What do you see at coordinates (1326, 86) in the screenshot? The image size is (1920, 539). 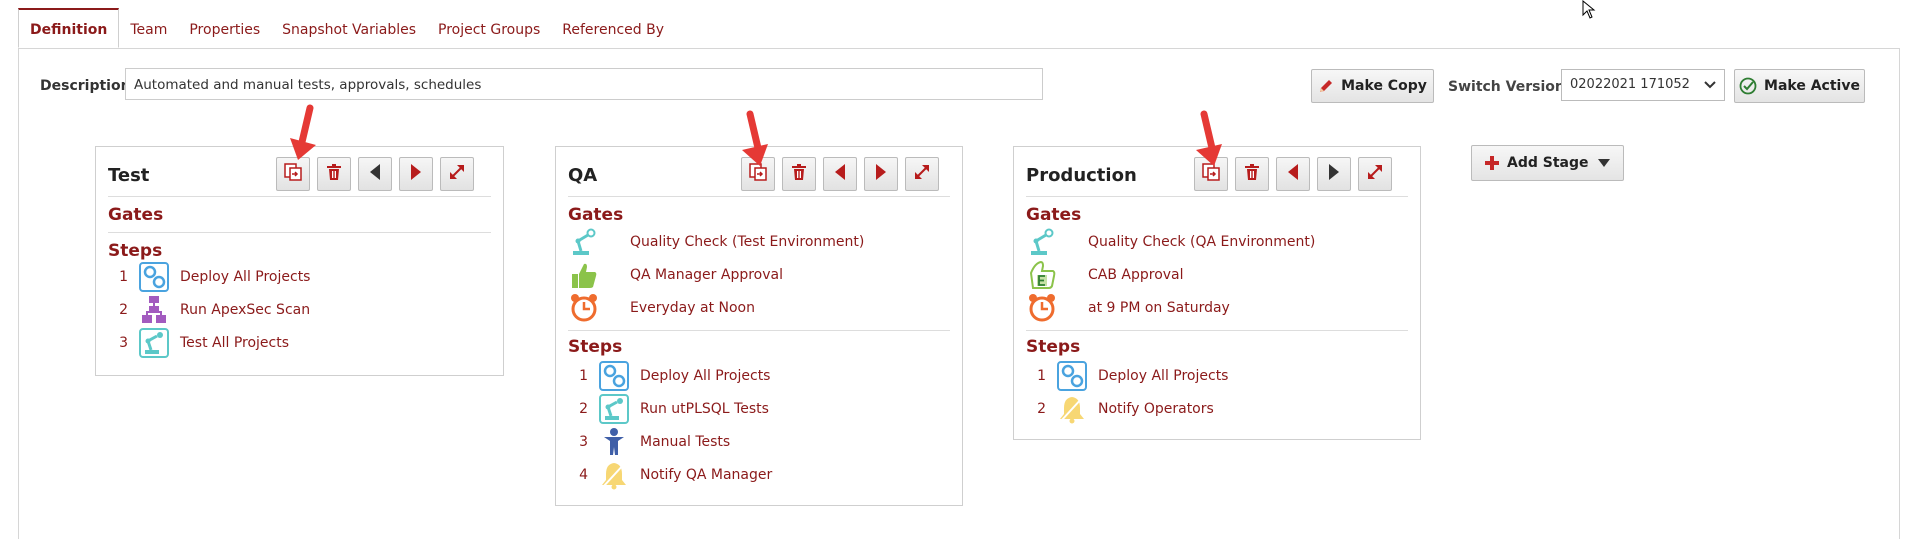 I see `pencil-icon` at bounding box center [1326, 86].